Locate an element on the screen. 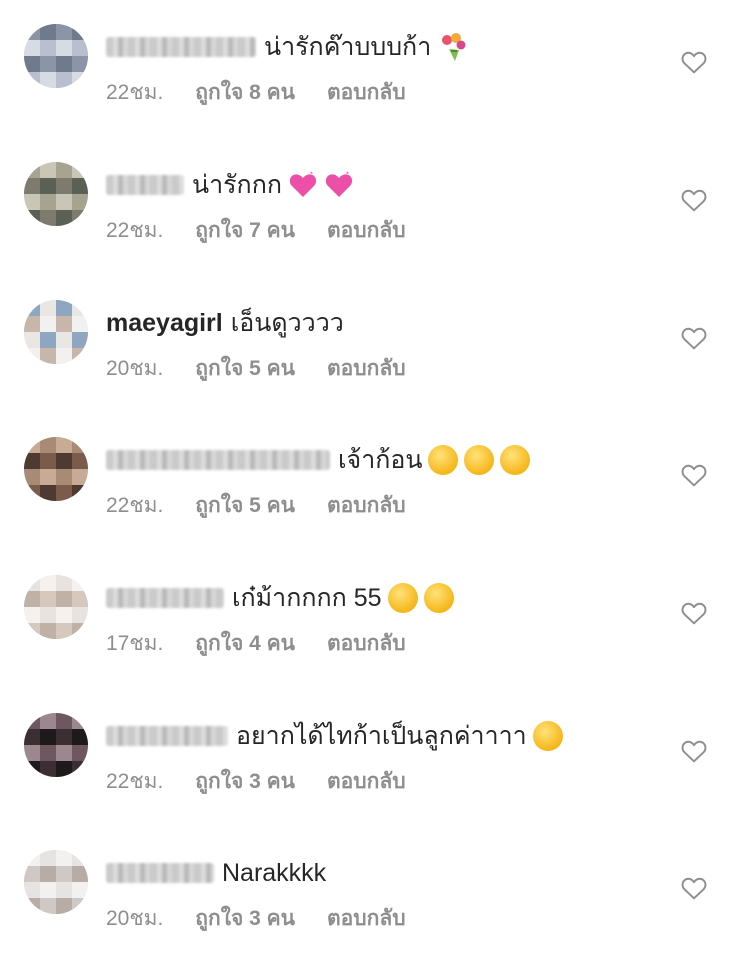 The height and width of the screenshot is (958, 750). comment-row: เก๋ม้ากกกก 55 17ชม. ถูกใจ 4 คน ตอบกลับ is located at coordinates (375, 623).